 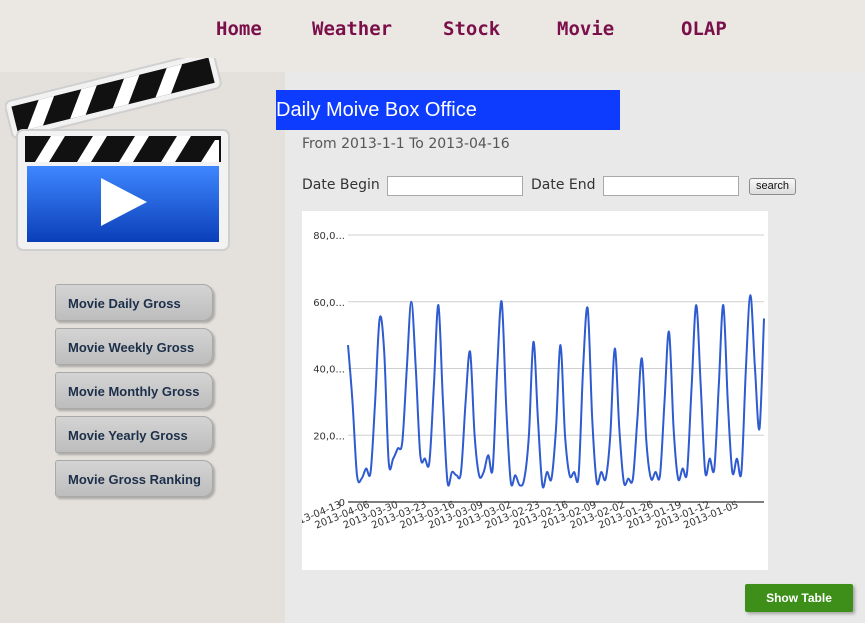 What do you see at coordinates (406, 144) in the screenshot?
I see `date-range-subtitle: From 2013-1-1 To 2013-04-16` at bounding box center [406, 144].